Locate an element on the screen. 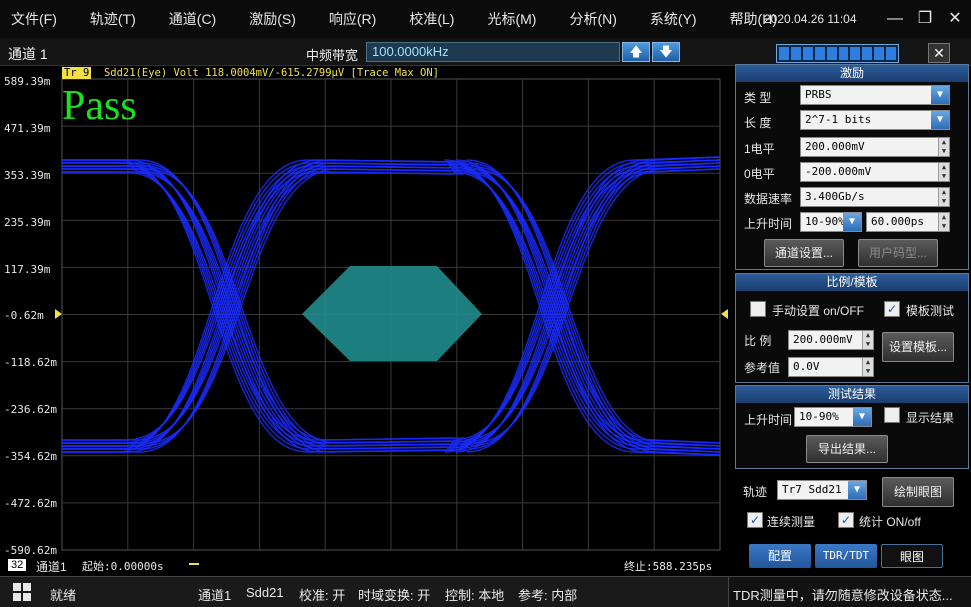 Image resolution: width=971 pixels, height=607 pixels. length-value: 2^7-1 bits is located at coordinates (838, 119).